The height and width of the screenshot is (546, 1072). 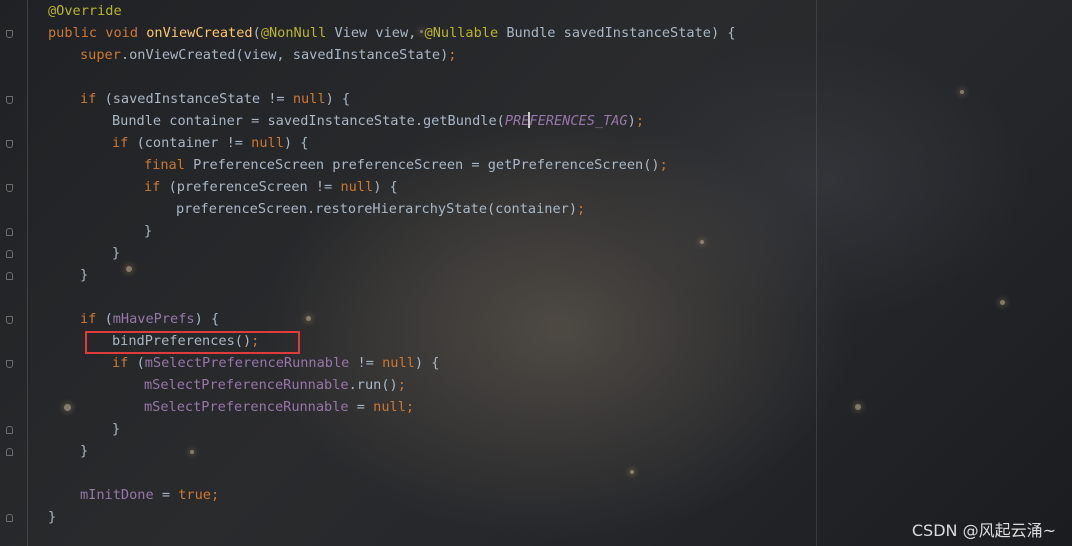 I want to click on watermark: CSDN @风起云涌~, so click(x=983, y=530).